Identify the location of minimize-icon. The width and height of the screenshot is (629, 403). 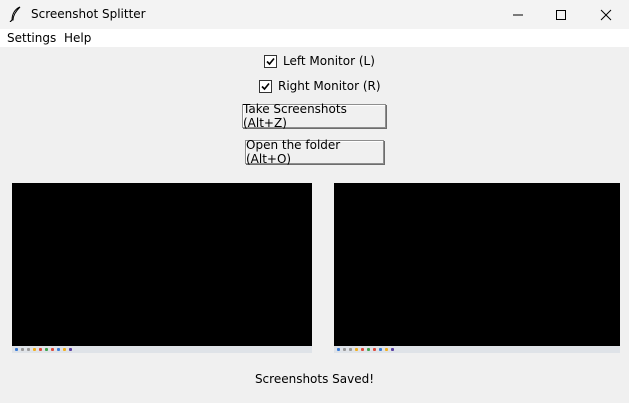
(518, 14).